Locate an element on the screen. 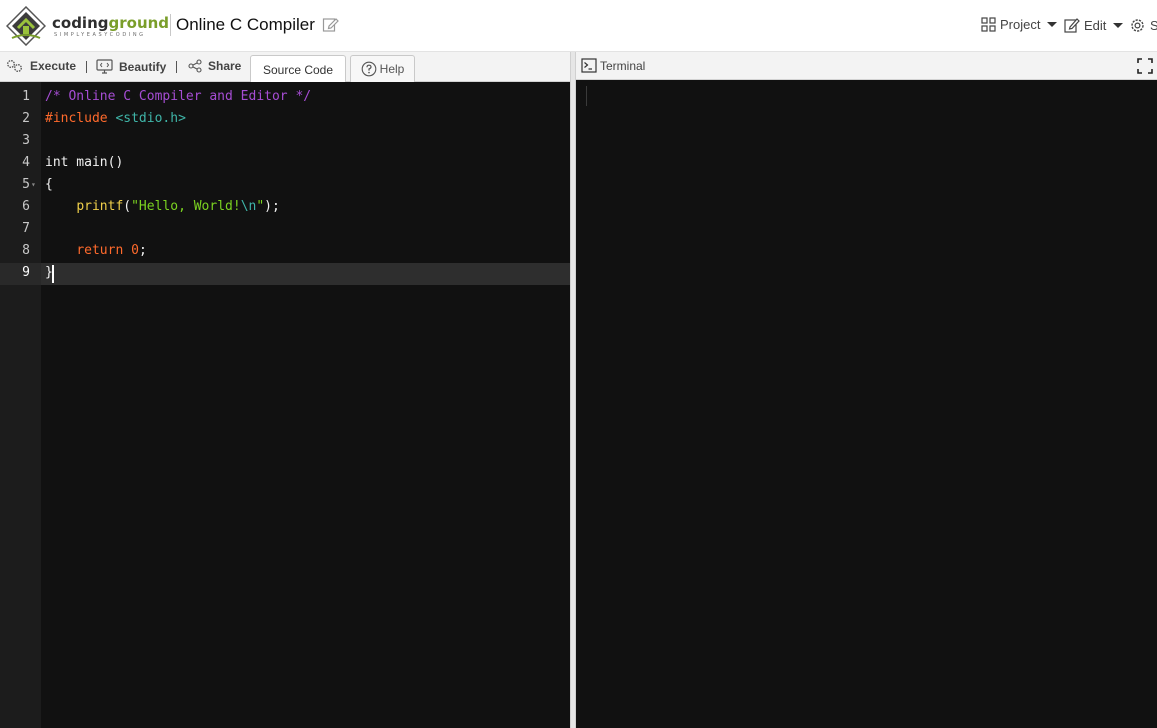 Image resolution: width=1157 pixels, height=728 pixels. code-line: 5 ▾ { is located at coordinates (285, 185).